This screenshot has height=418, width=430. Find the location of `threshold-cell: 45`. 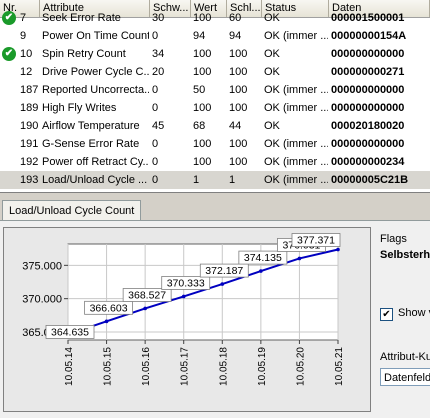

threshold-cell: 45 is located at coordinates (158, 126).